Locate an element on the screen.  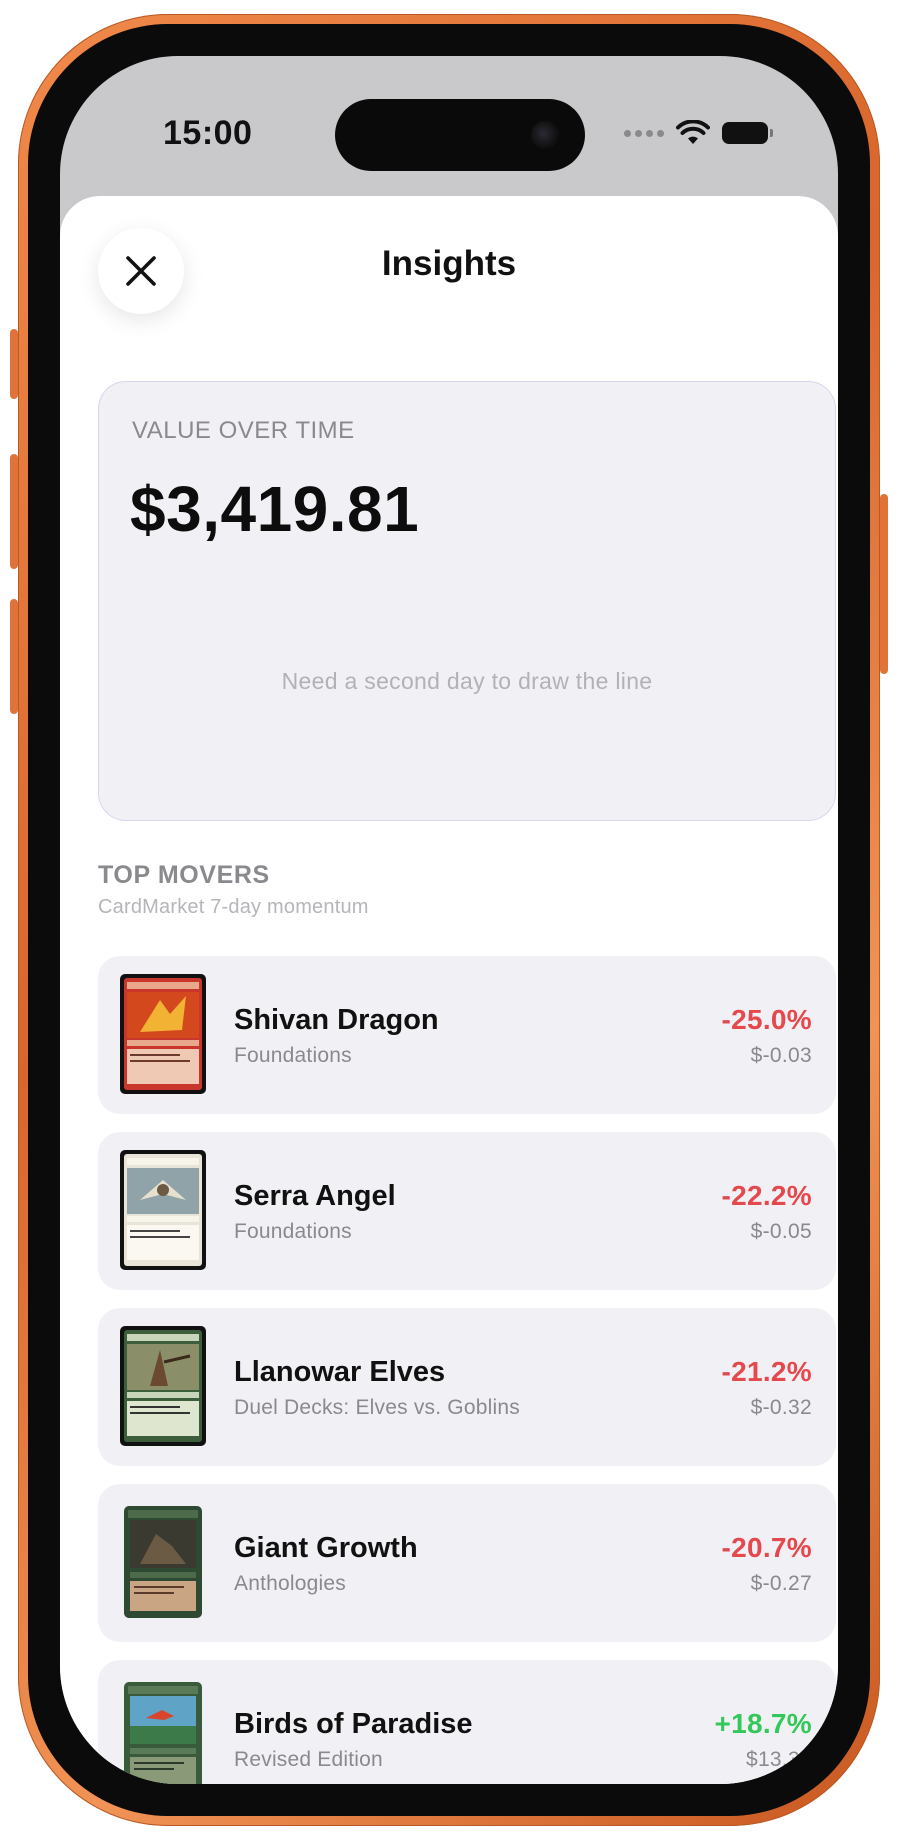
card-set: Revised Edition is located at coordinates (308, 1759).